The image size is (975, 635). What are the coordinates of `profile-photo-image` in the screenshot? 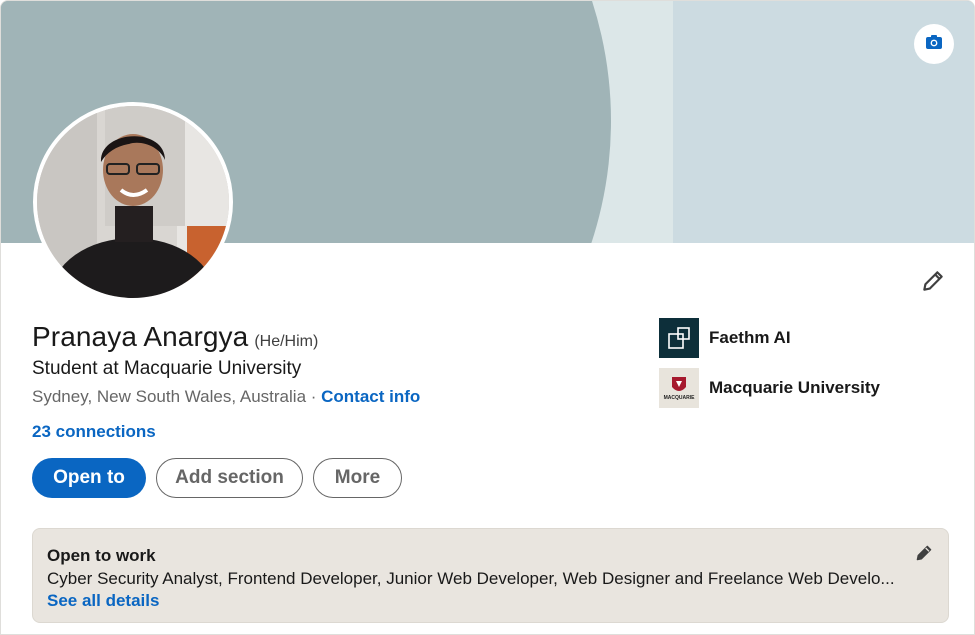 It's located at (133, 202).